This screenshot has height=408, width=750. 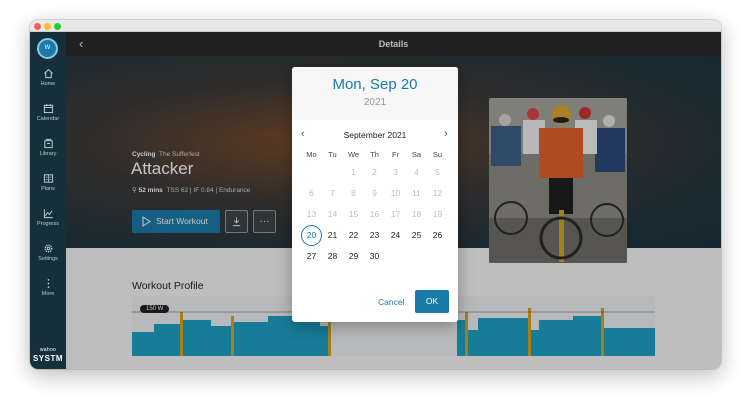 I want to click on sidebar-item-label: More, so click(x=48, y=294).